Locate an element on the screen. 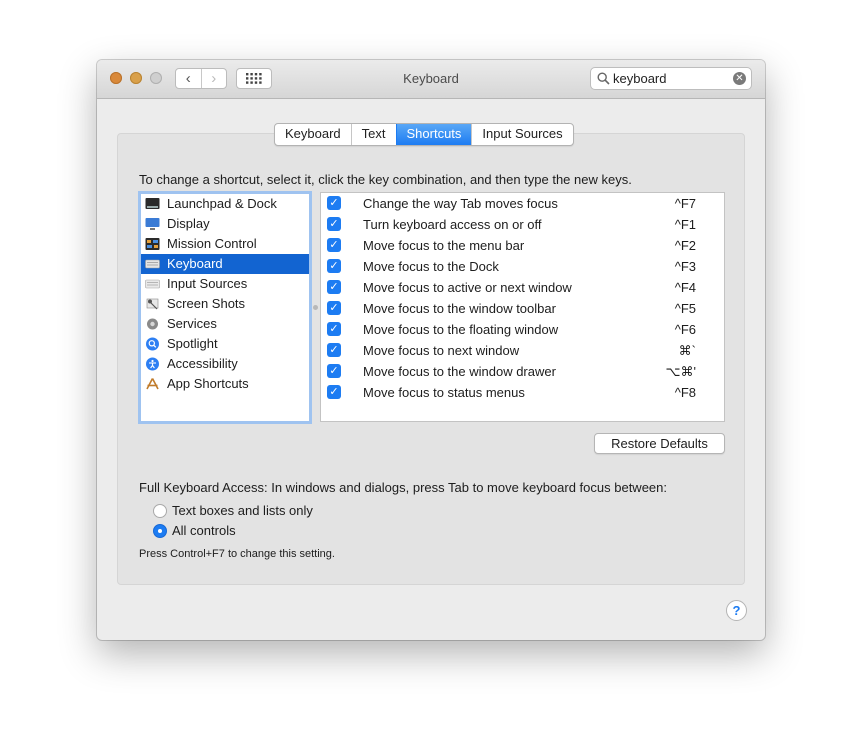 Image resolution: width=860 pixels, height=749 pixels. category-mission-control: Mission Control is located at coordinates (225, 244).